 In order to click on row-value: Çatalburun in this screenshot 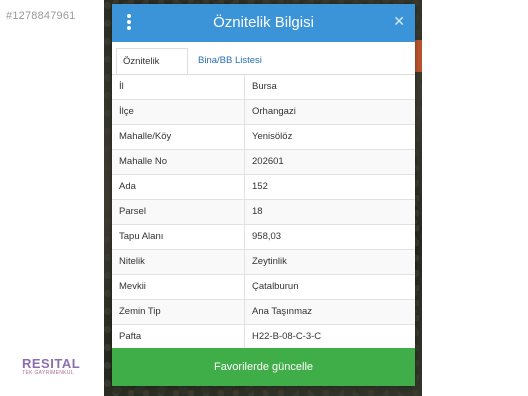, I will do `click(275, 286)`.